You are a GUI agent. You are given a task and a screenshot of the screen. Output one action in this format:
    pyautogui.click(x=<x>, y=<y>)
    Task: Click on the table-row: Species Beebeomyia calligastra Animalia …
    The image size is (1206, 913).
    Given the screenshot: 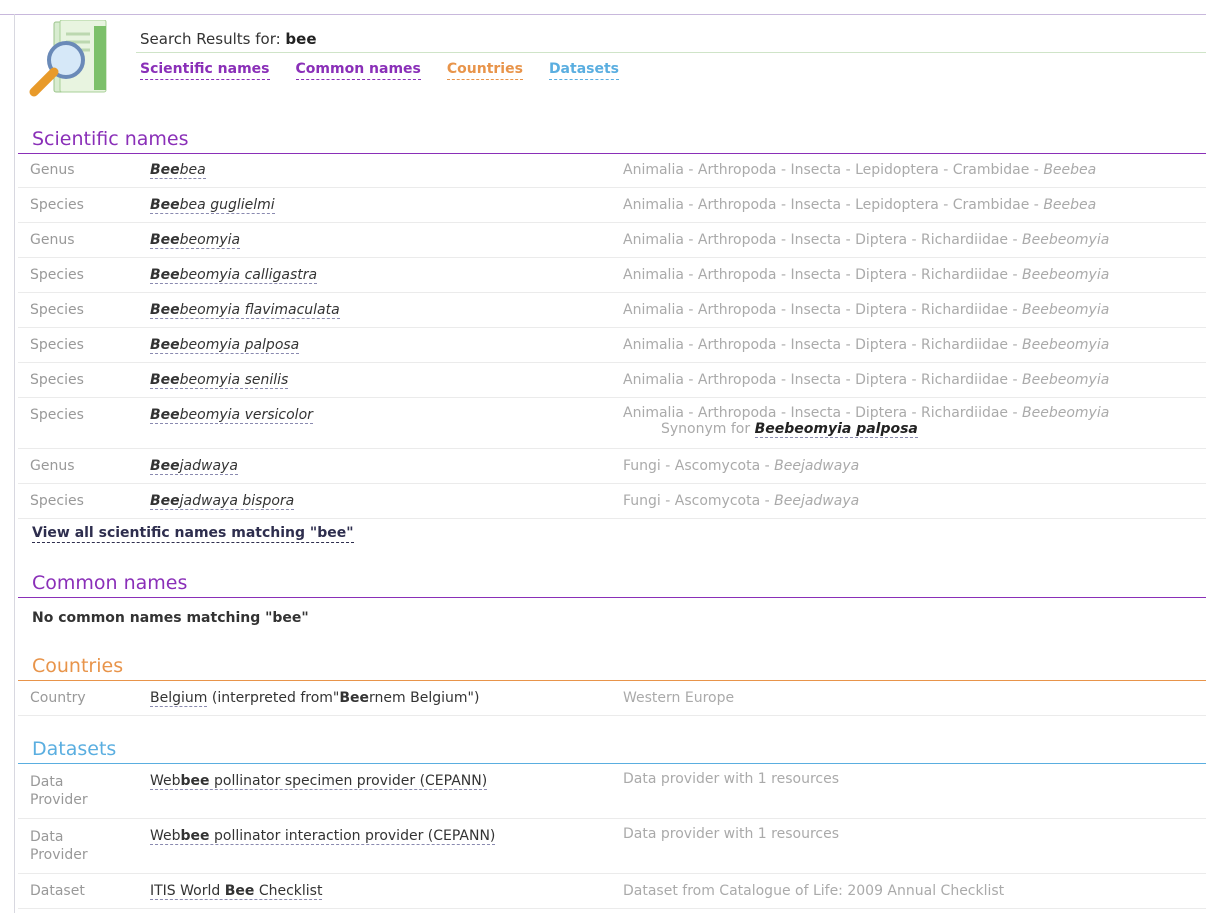 What is the action you would take?
    pyautogui.click(x=612, y=275)
    